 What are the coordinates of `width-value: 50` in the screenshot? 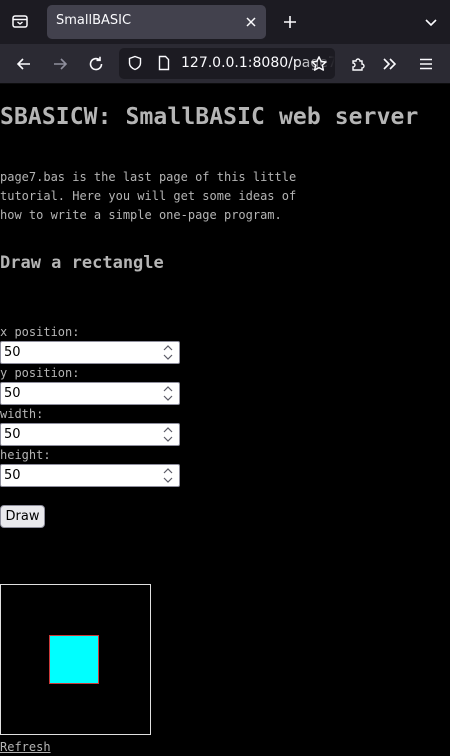 It's located at (12, 434).